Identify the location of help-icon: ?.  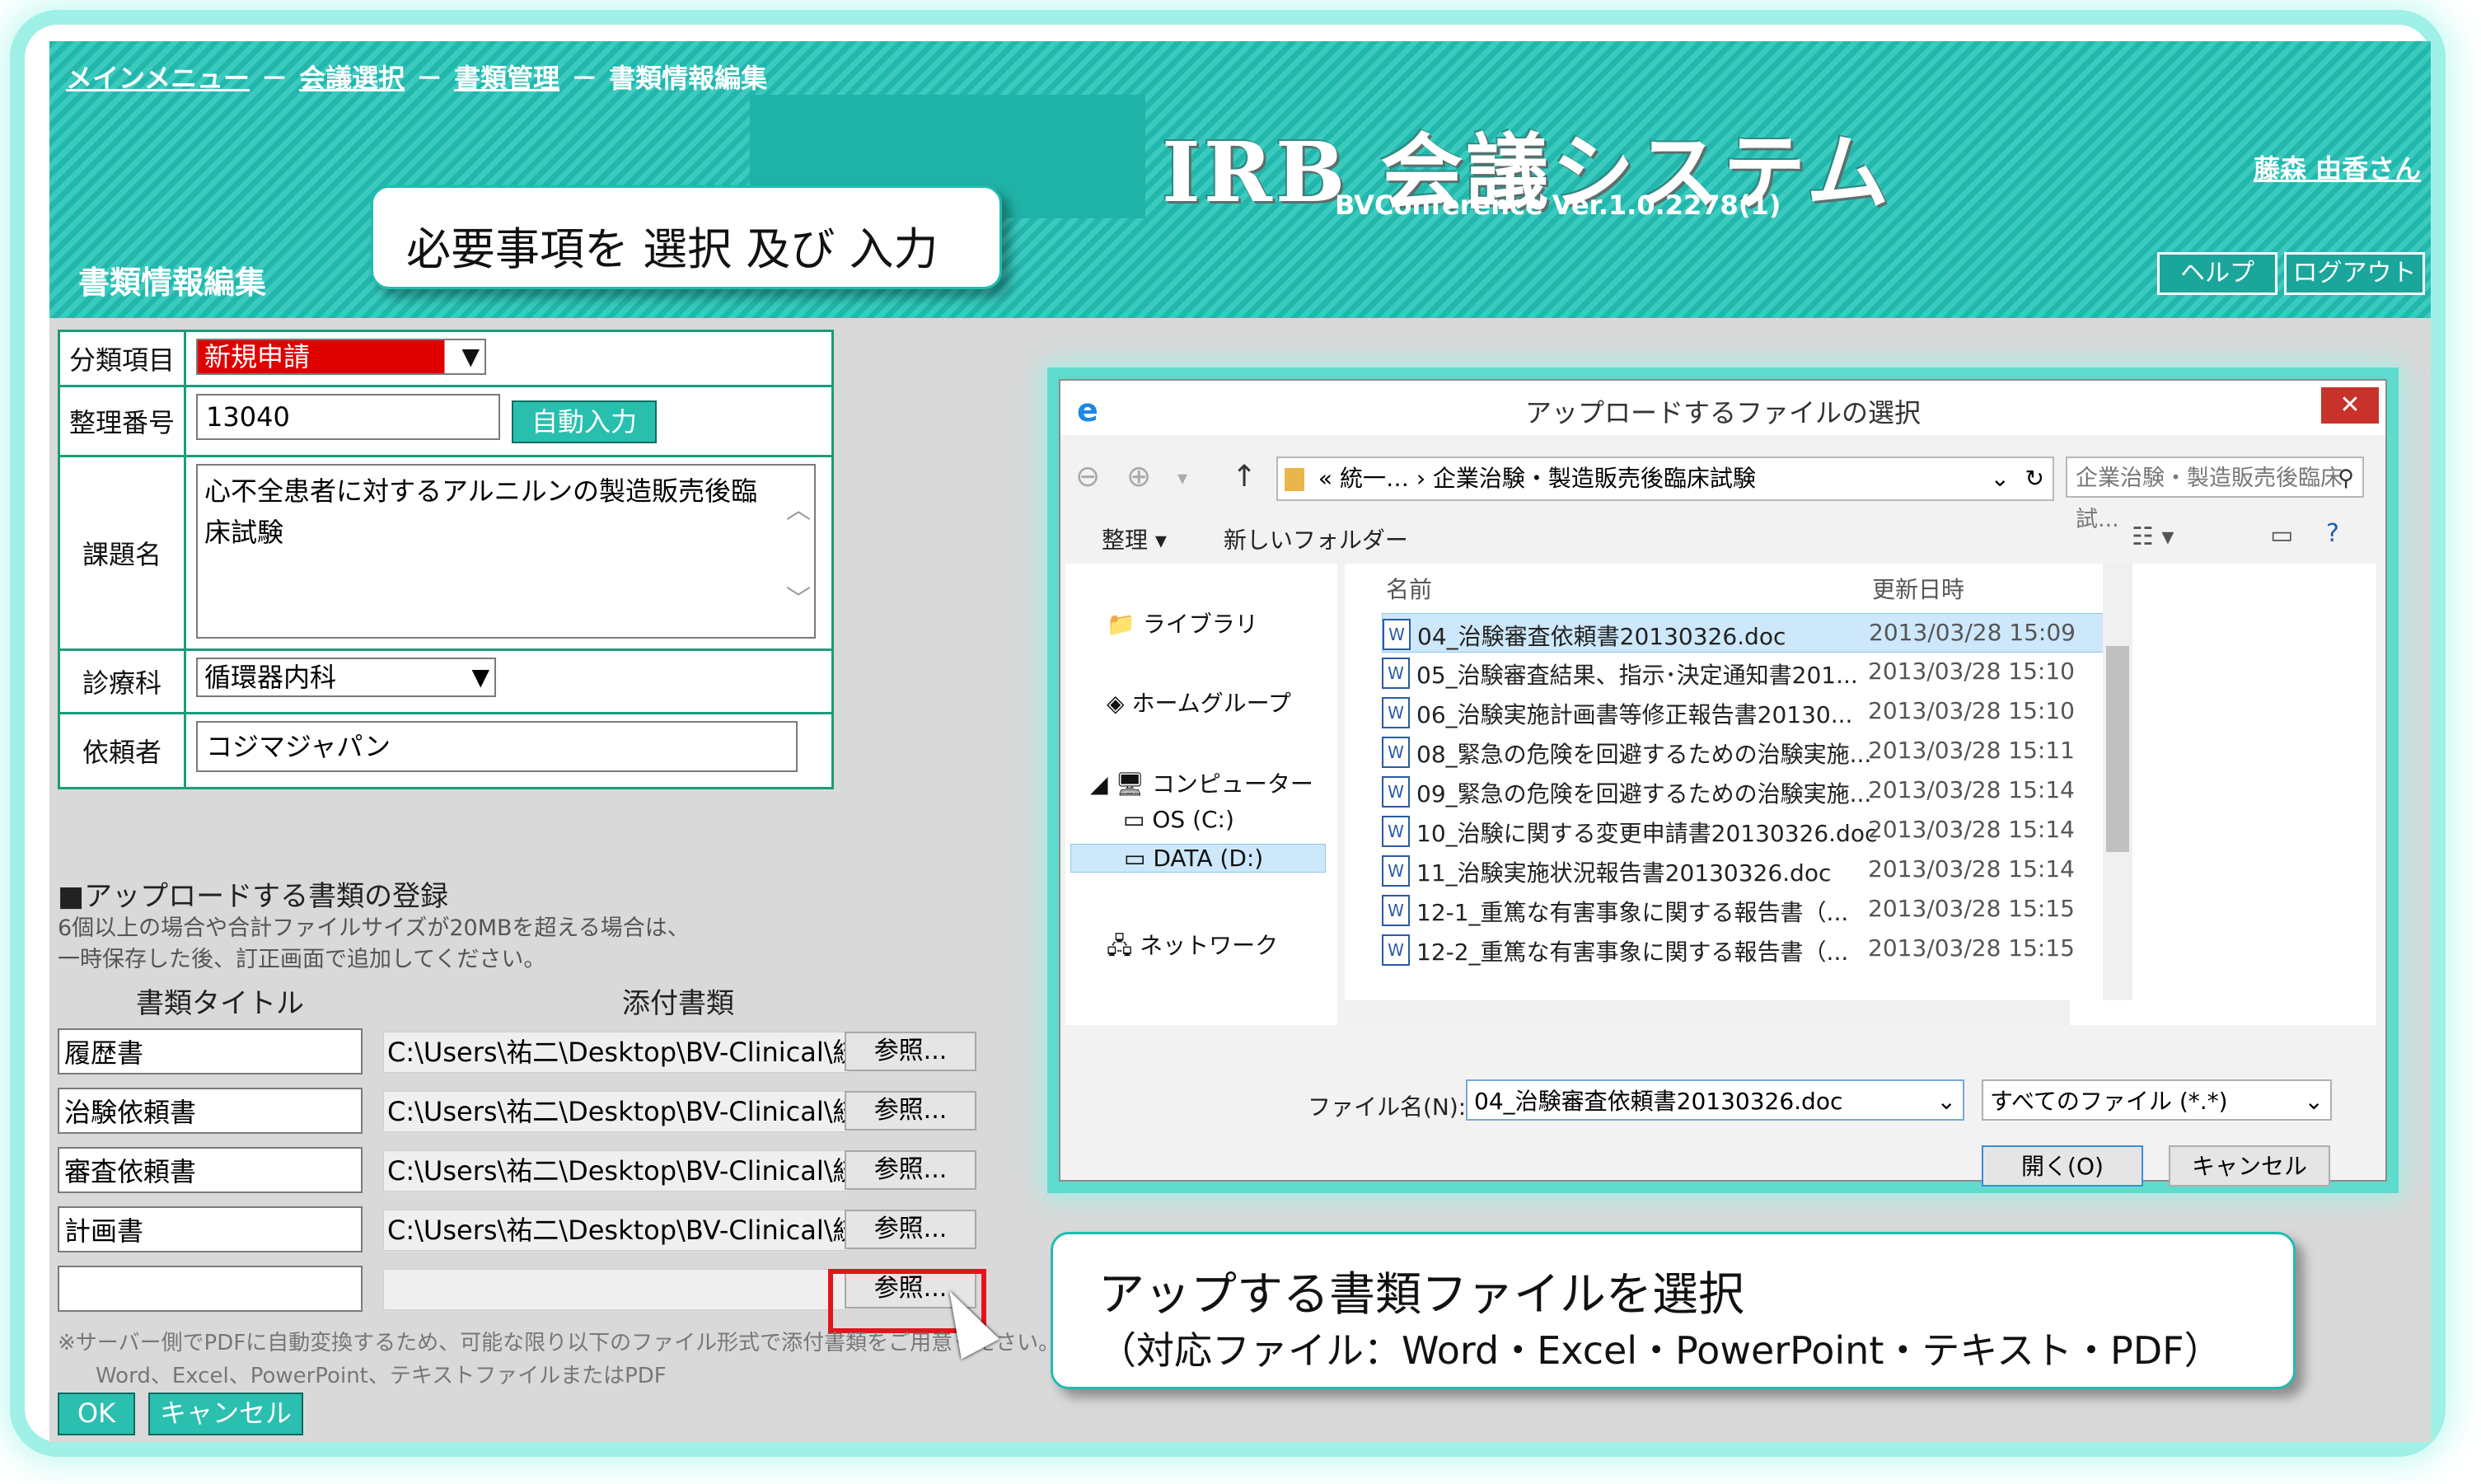
(2332, 534).